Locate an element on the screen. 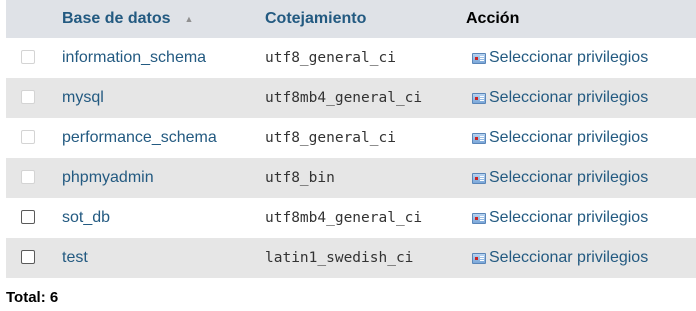 The width and height of the screenshot is (696, 311). database-name-link: sot_db is located at coordinates (86, 218).